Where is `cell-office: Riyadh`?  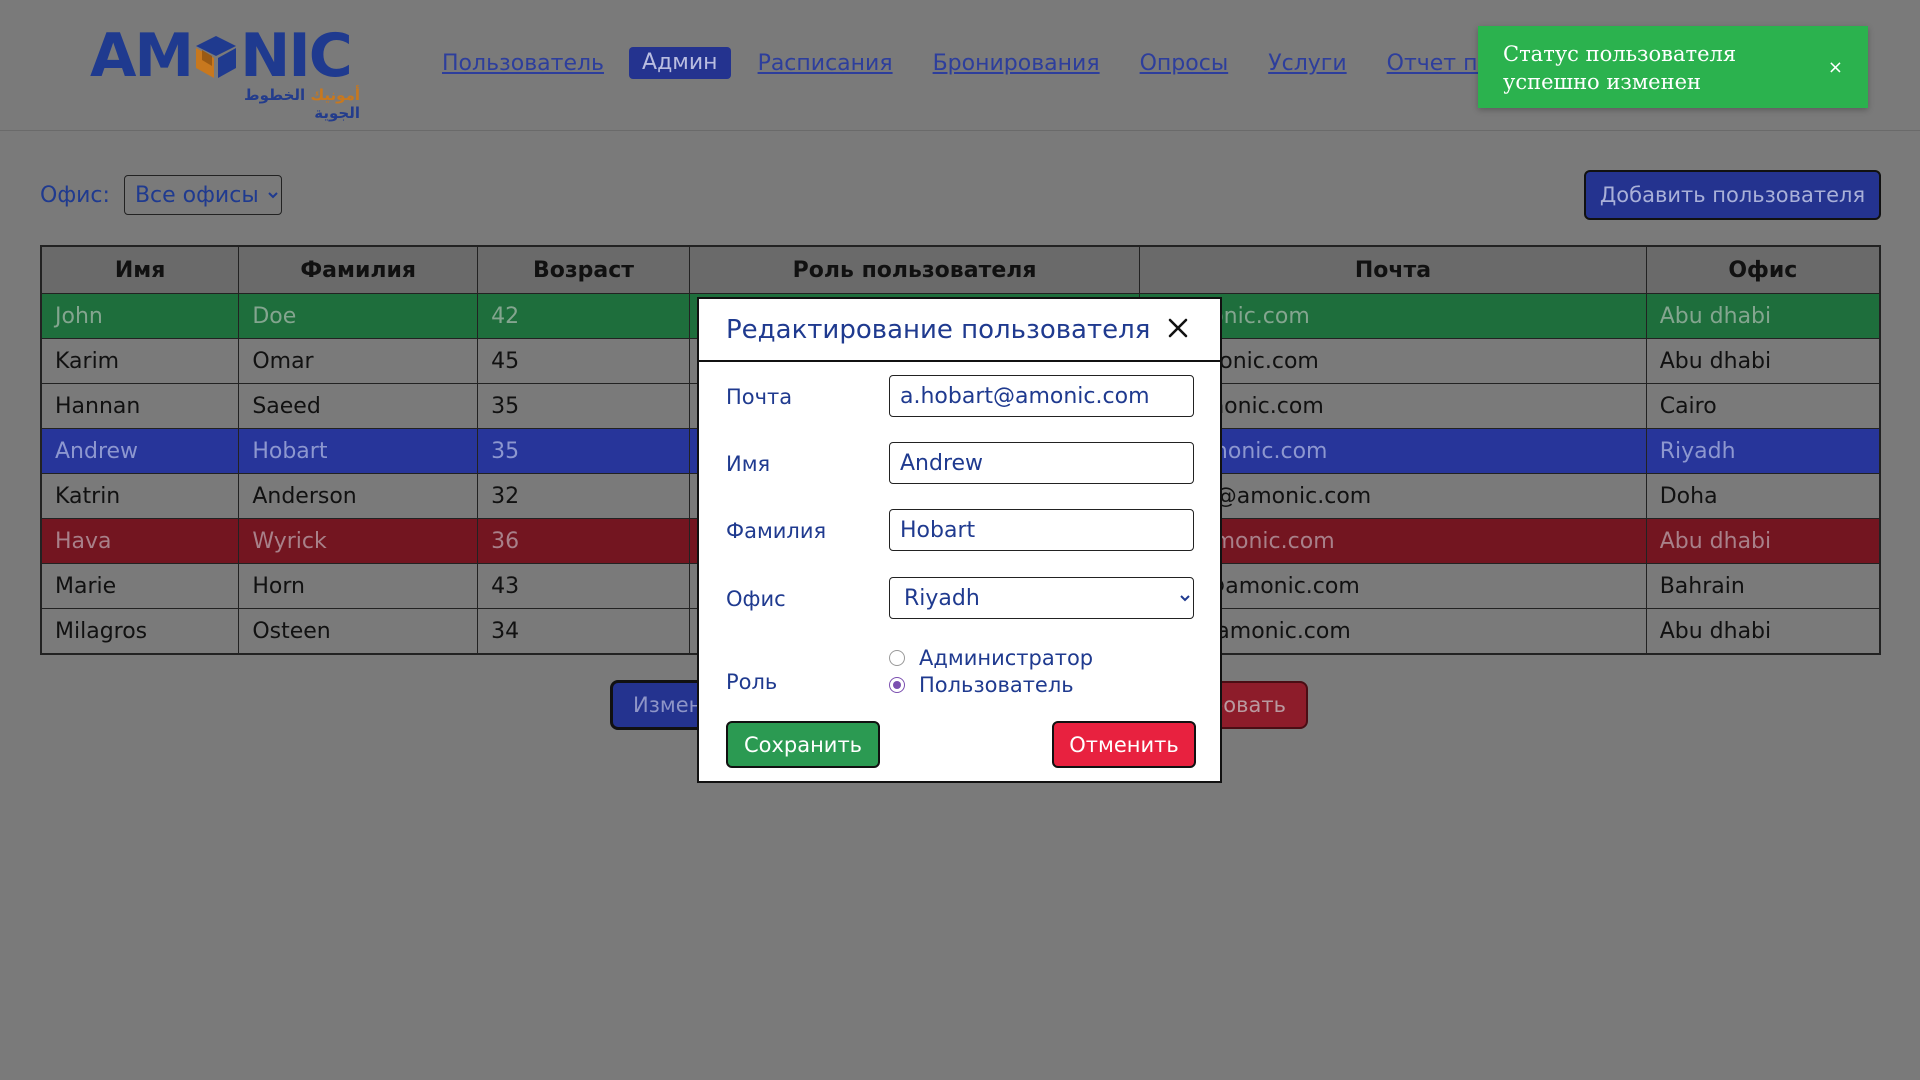 cell-office: Riyadh is located at coordinates (1763, 451).